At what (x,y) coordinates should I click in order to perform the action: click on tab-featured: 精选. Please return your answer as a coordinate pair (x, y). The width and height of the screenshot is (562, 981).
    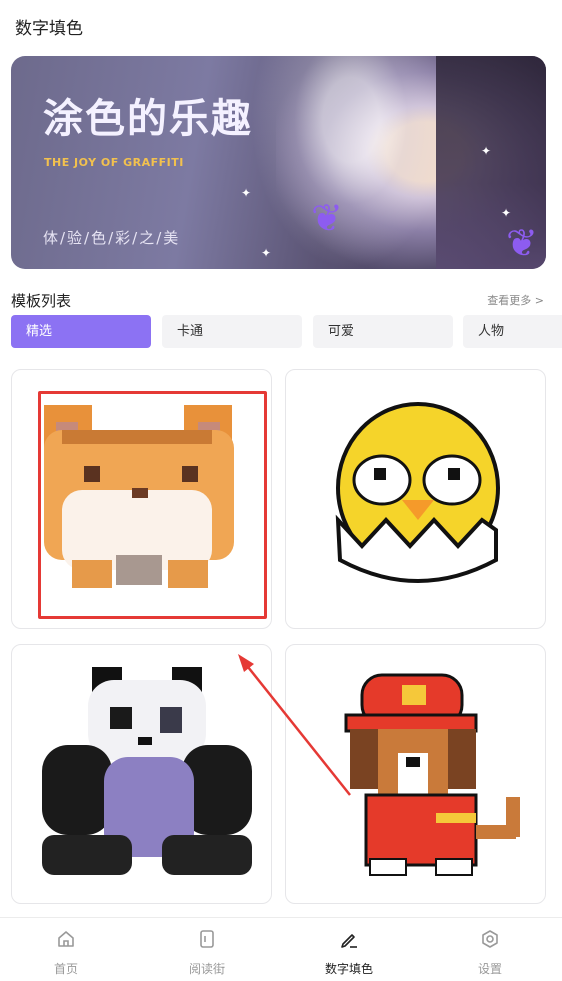
    Looking at the image, I should click on (81, 331).